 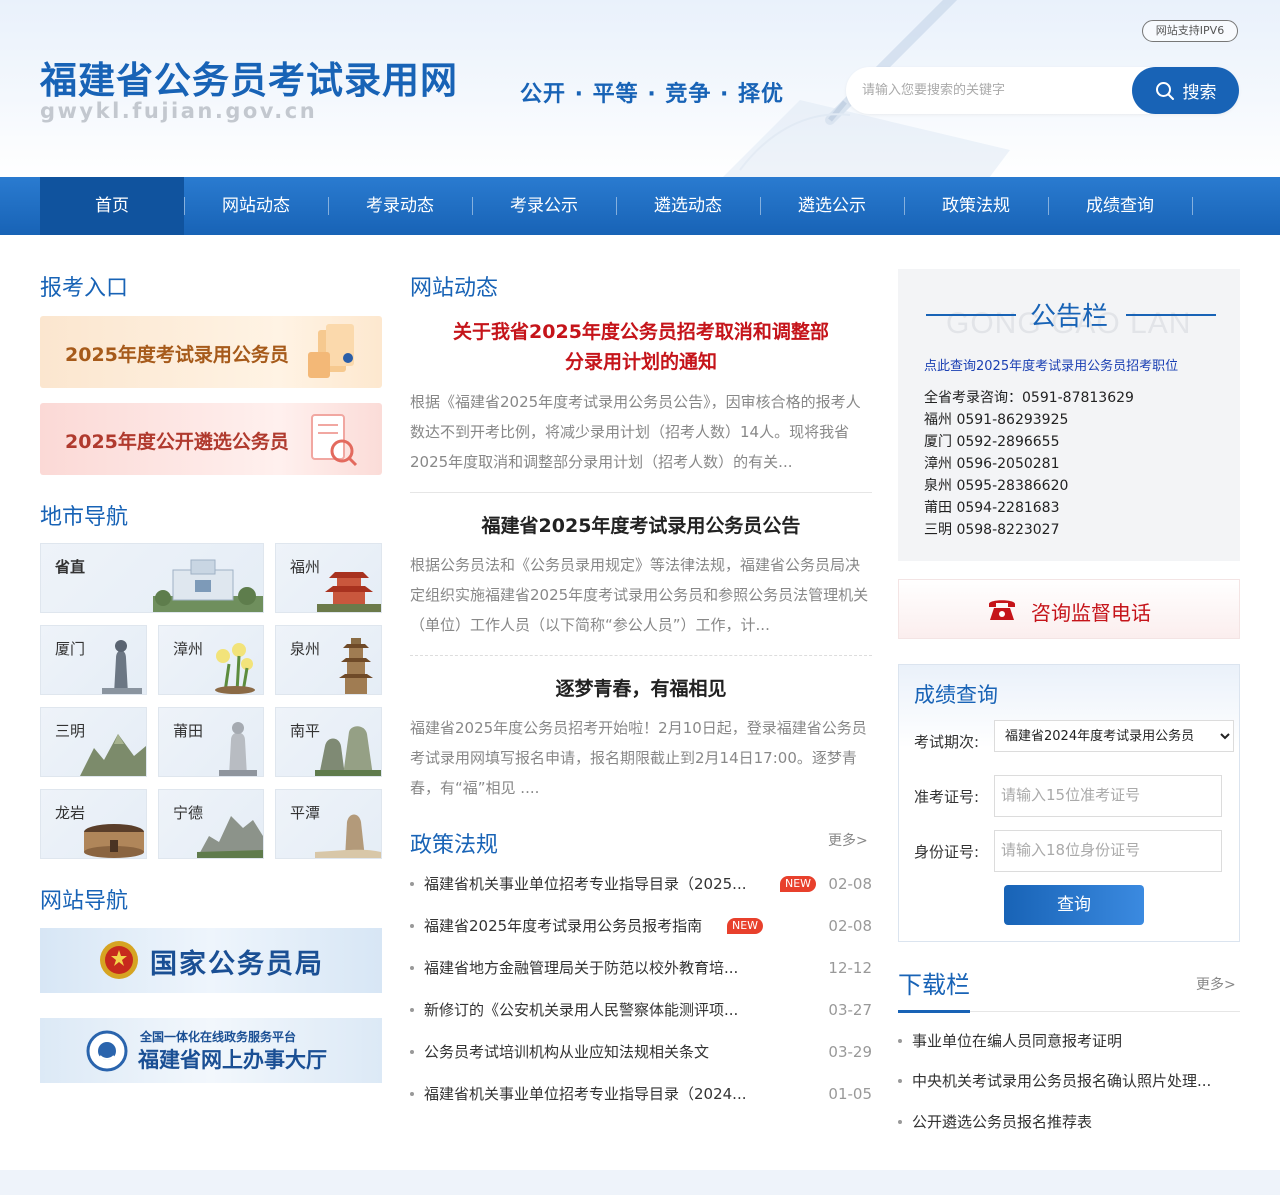 What do you see at coordinates (93, 660) in the screenshot?
I see `city-xiamen: 厦门` at bounding box center [93, 660].